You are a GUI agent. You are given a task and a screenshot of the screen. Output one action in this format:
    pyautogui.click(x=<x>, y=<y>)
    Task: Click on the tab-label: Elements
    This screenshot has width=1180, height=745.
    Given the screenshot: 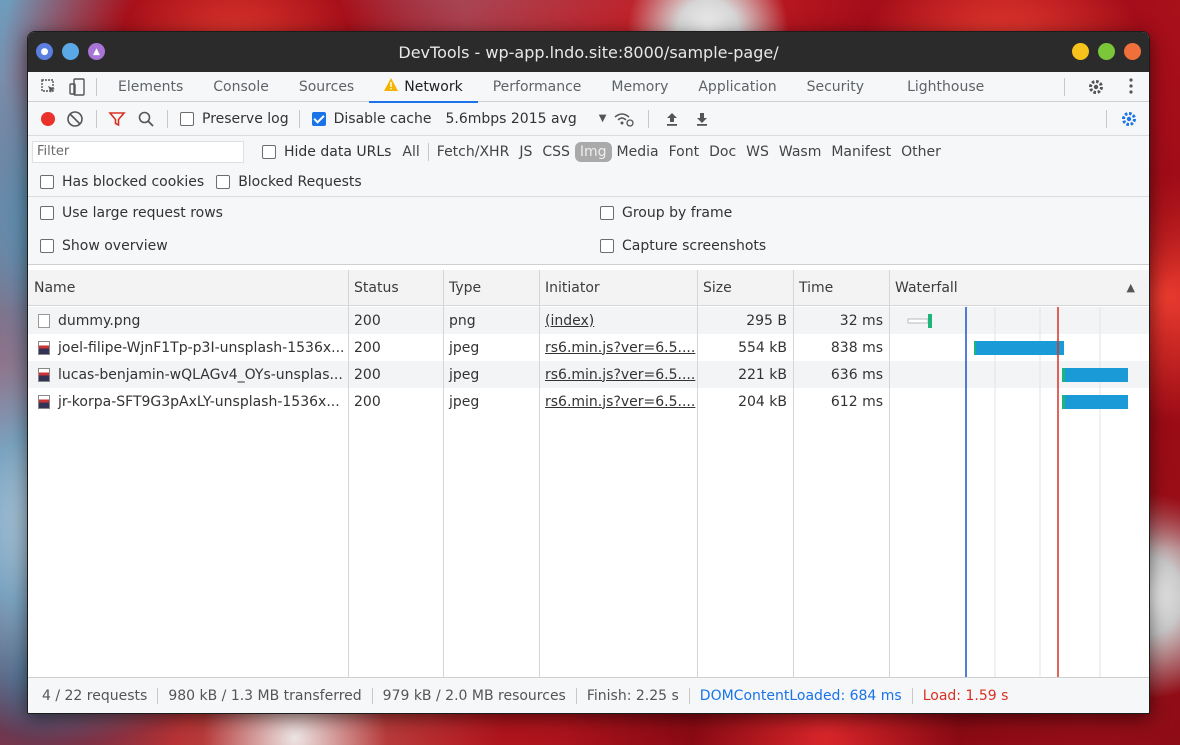 What is the action you would take?
    pyautogui.click(x=151, y=86)
    